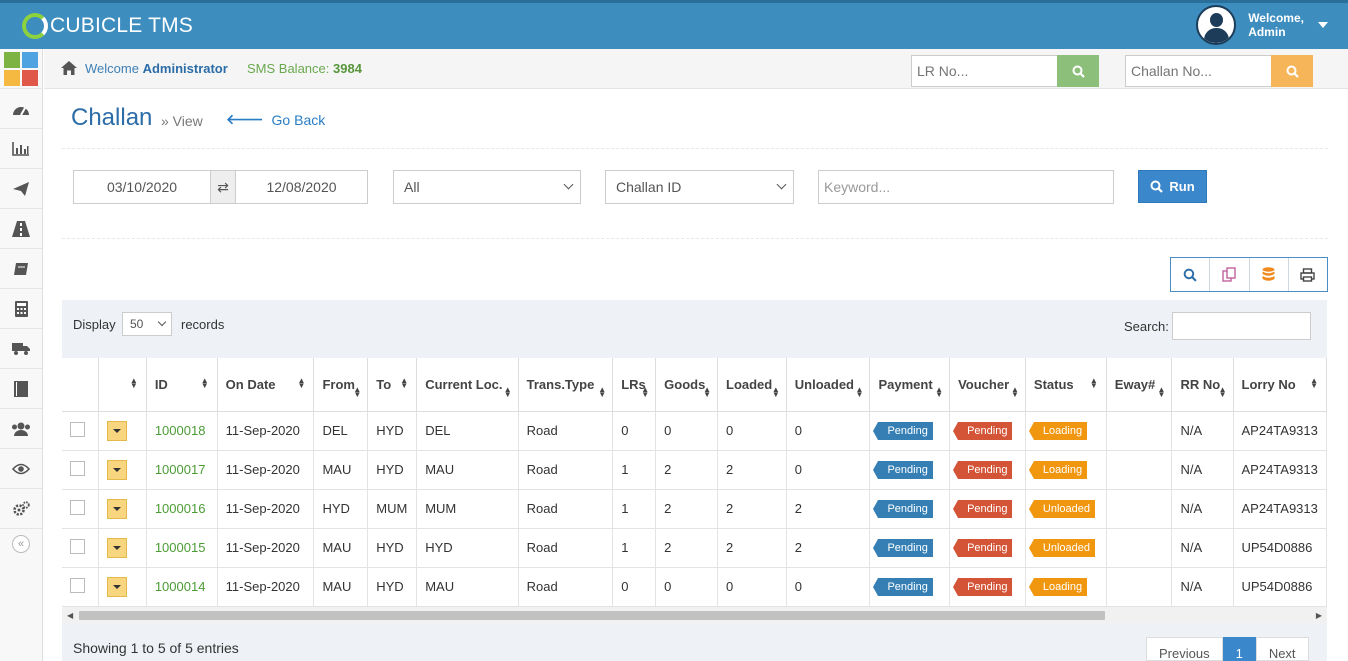  Describe the element at coordinates (984, 71) in the screenshot. I see `lr-search-input` at that location.